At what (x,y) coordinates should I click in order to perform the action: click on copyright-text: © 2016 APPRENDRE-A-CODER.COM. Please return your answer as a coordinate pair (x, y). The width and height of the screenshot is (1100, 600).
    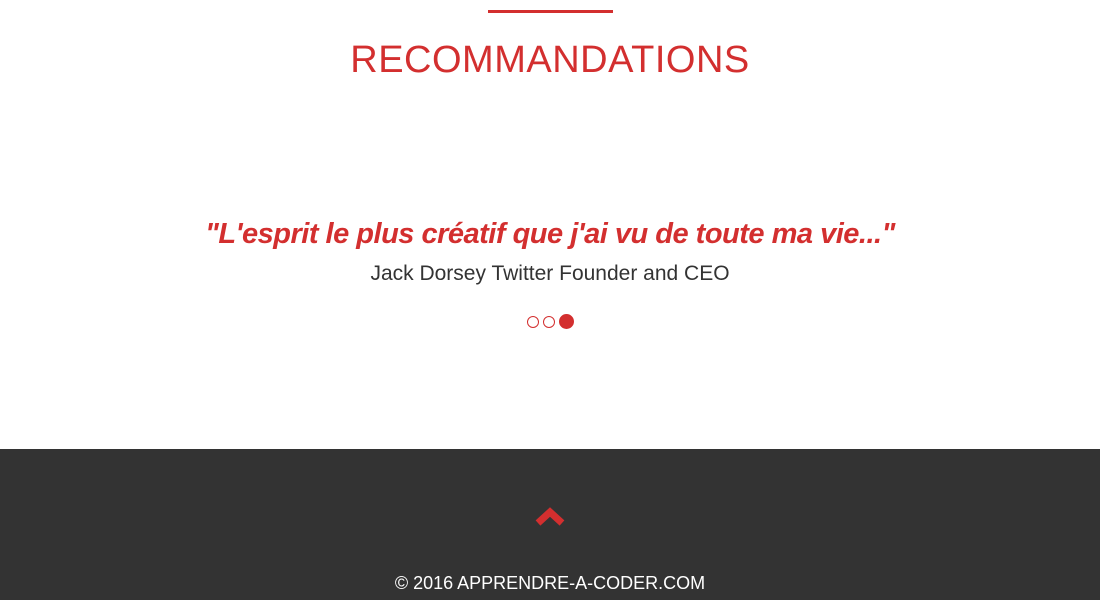
    Looking at the image, I should click on (550, 583).